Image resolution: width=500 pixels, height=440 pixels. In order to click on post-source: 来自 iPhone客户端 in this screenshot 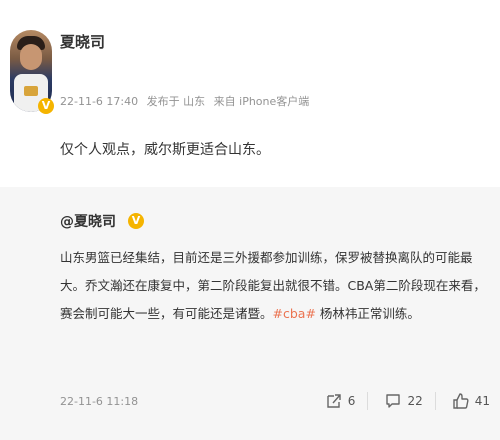, I will do `click(261, 101)`.